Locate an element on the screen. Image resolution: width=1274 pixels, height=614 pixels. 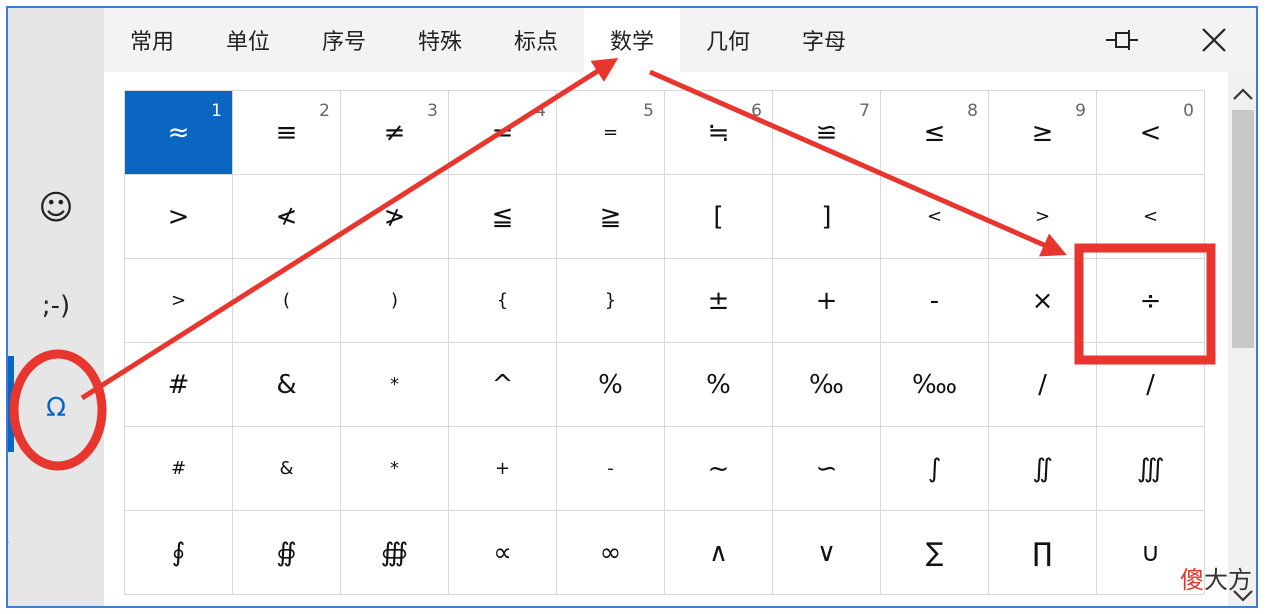
symbol-char: & is located at coordinates (286, 384).